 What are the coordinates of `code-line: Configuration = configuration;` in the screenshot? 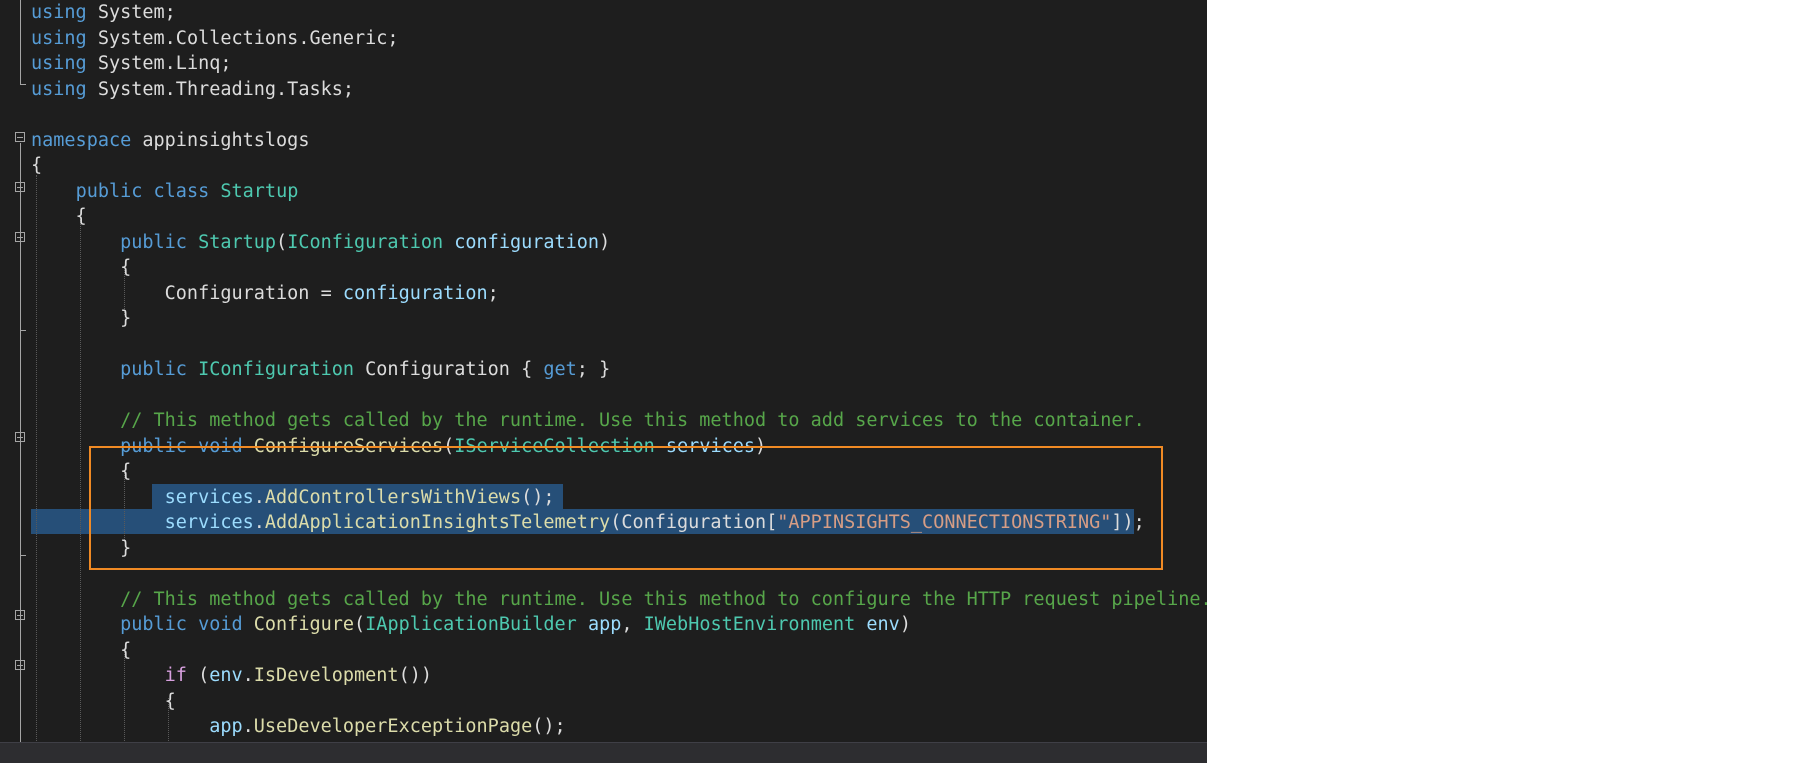 It's located at (603, 293).